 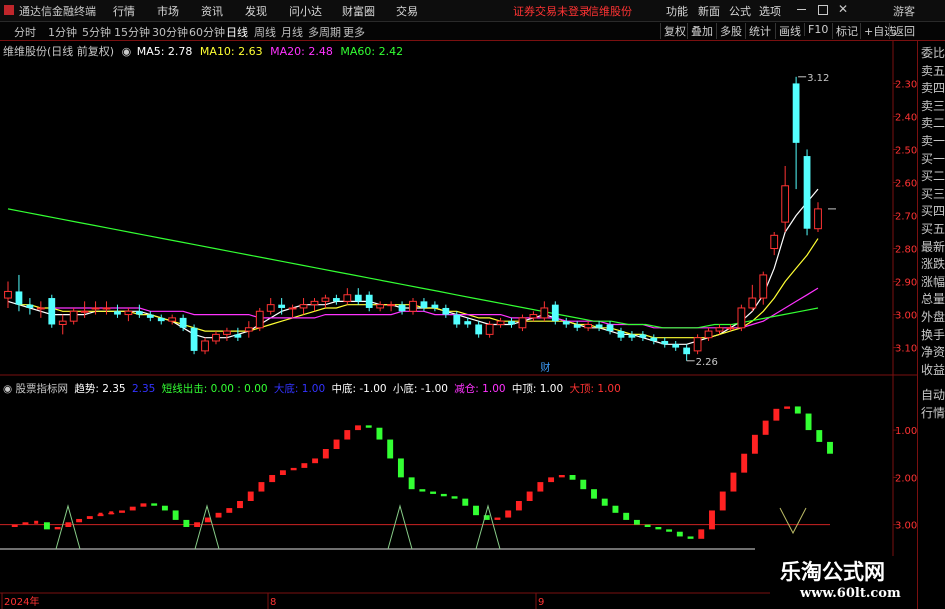 What do you see at coordinates (933, 158) in the screenshot?
I see `side-item: 买一` at bounding box center [933, 158].